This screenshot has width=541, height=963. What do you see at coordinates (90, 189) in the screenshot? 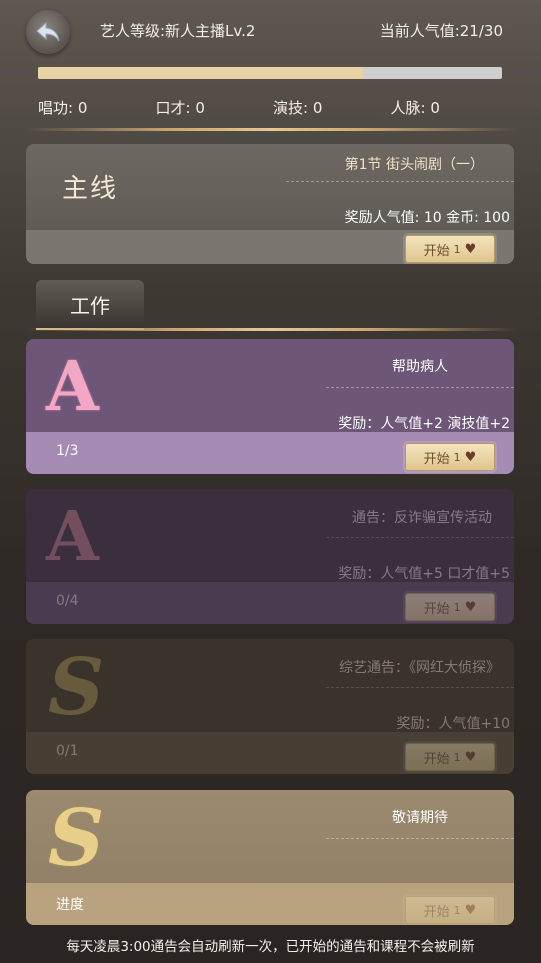
I see `main-quest-tag: 主线` at bounding box center [90, 189].